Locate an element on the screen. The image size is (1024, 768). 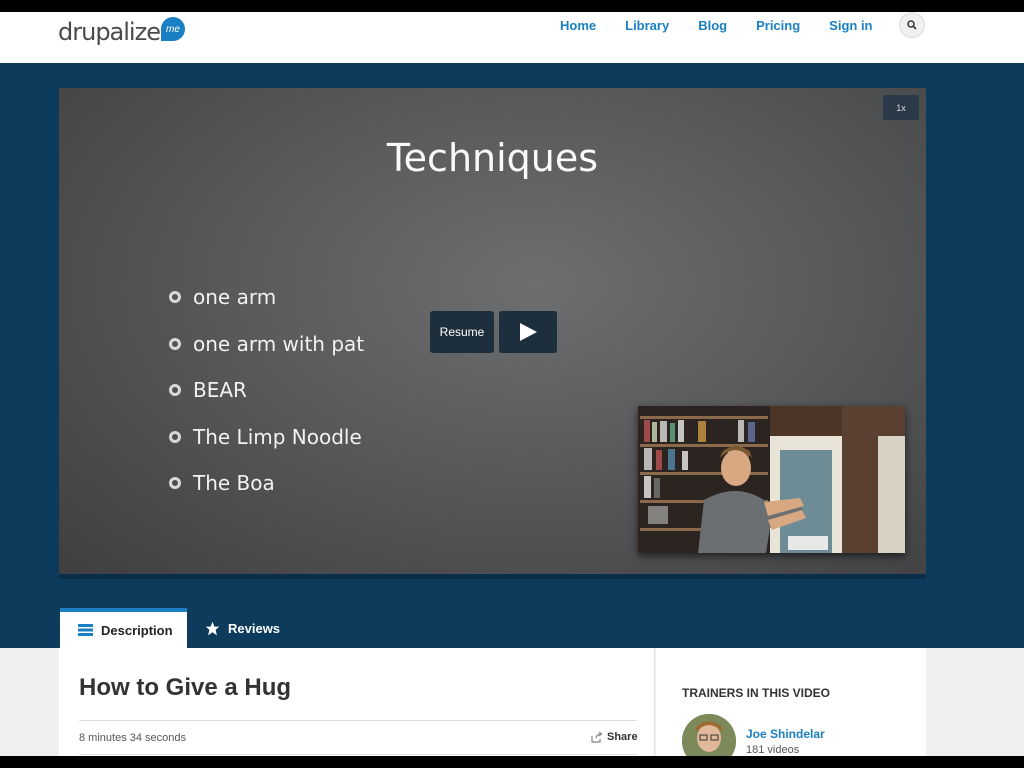
nav-home-link: Home is located at coordinates (578, 25).